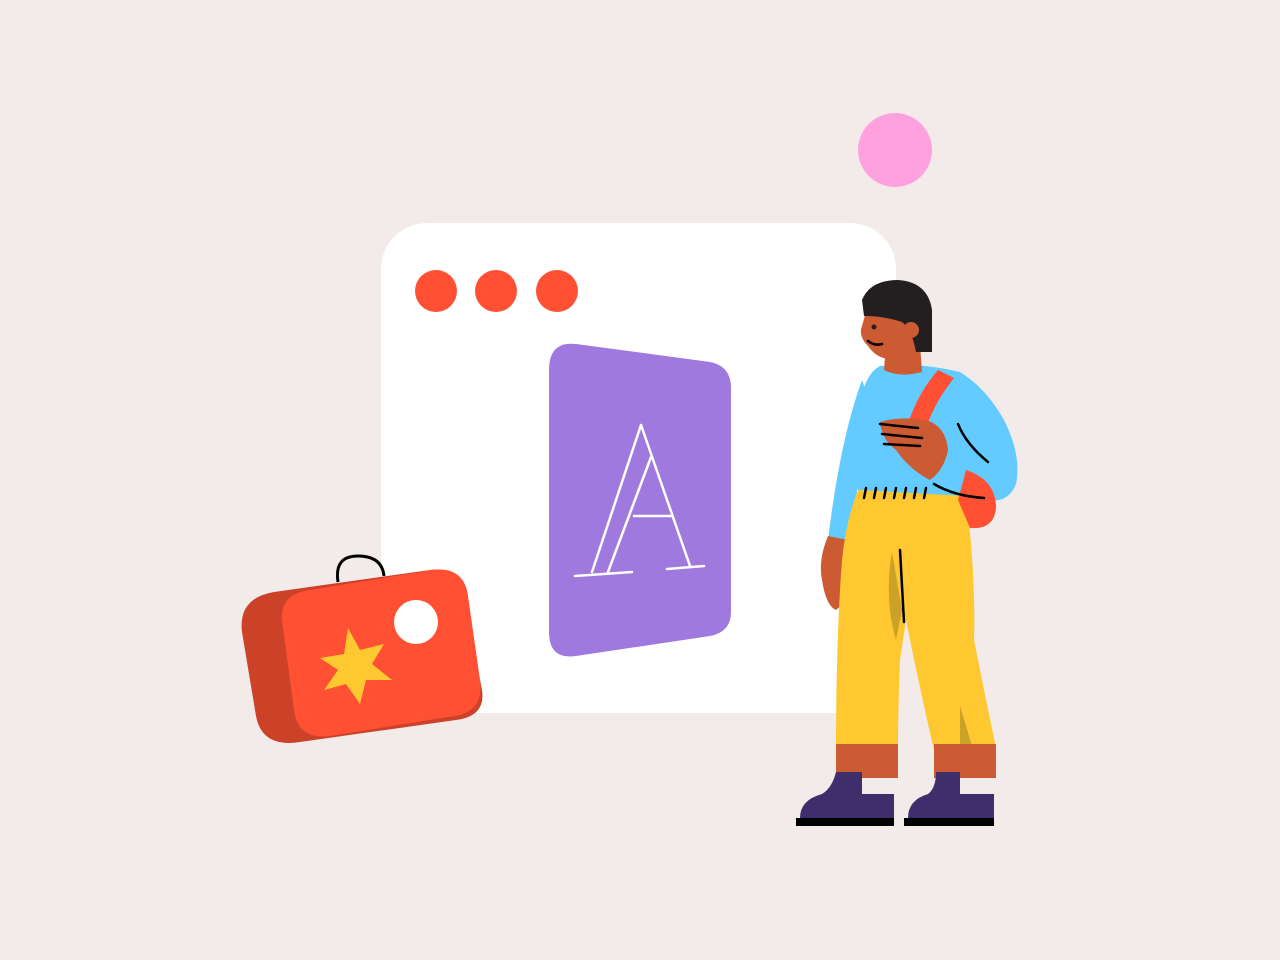 The image size is (1280, 960). What do you see at coordinates (874, 327) in the screenshot?
I see `person-eye` at bounding box center [874, 327].